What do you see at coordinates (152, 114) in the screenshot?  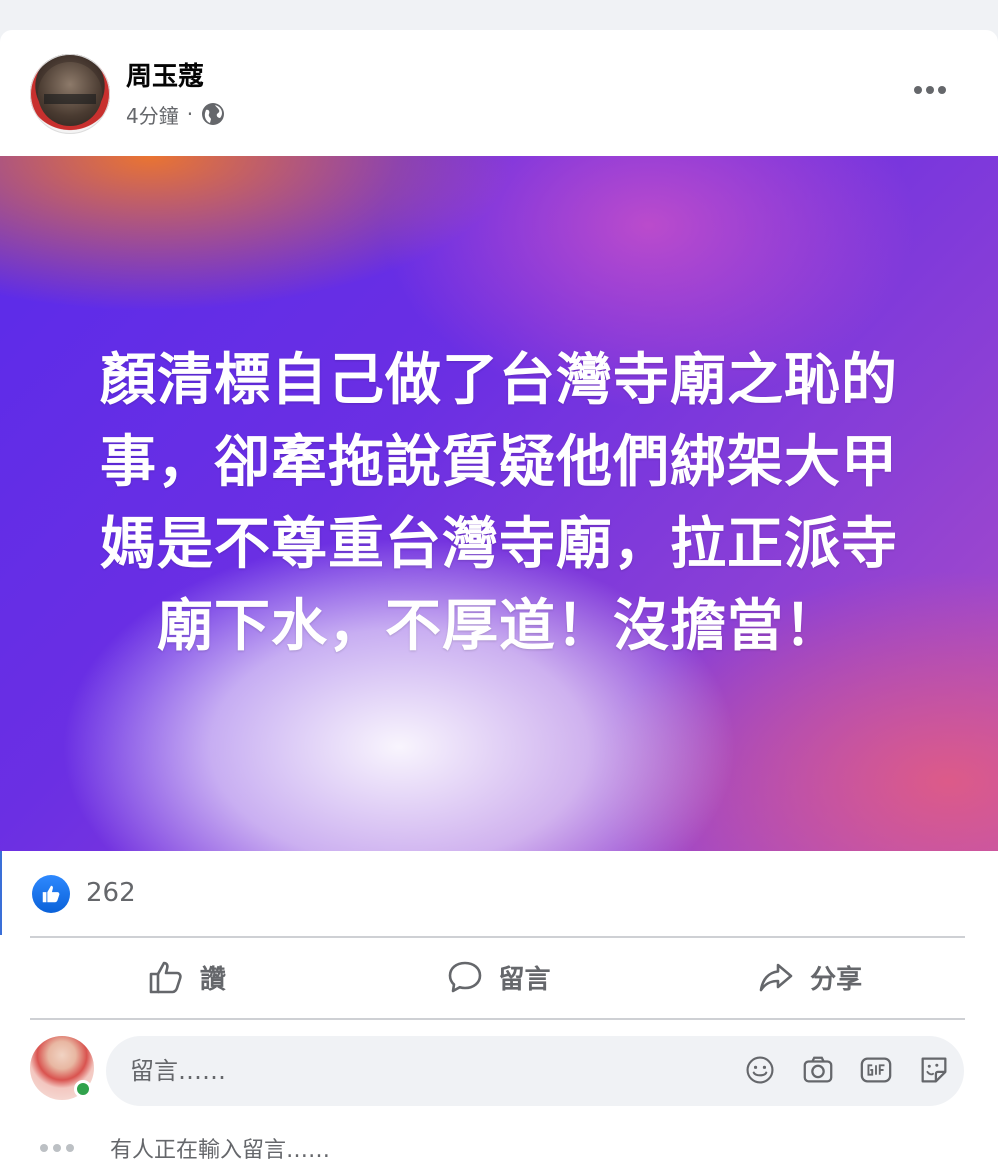 I see `post-time: 4分鐘` at bounding box center [152, 114].